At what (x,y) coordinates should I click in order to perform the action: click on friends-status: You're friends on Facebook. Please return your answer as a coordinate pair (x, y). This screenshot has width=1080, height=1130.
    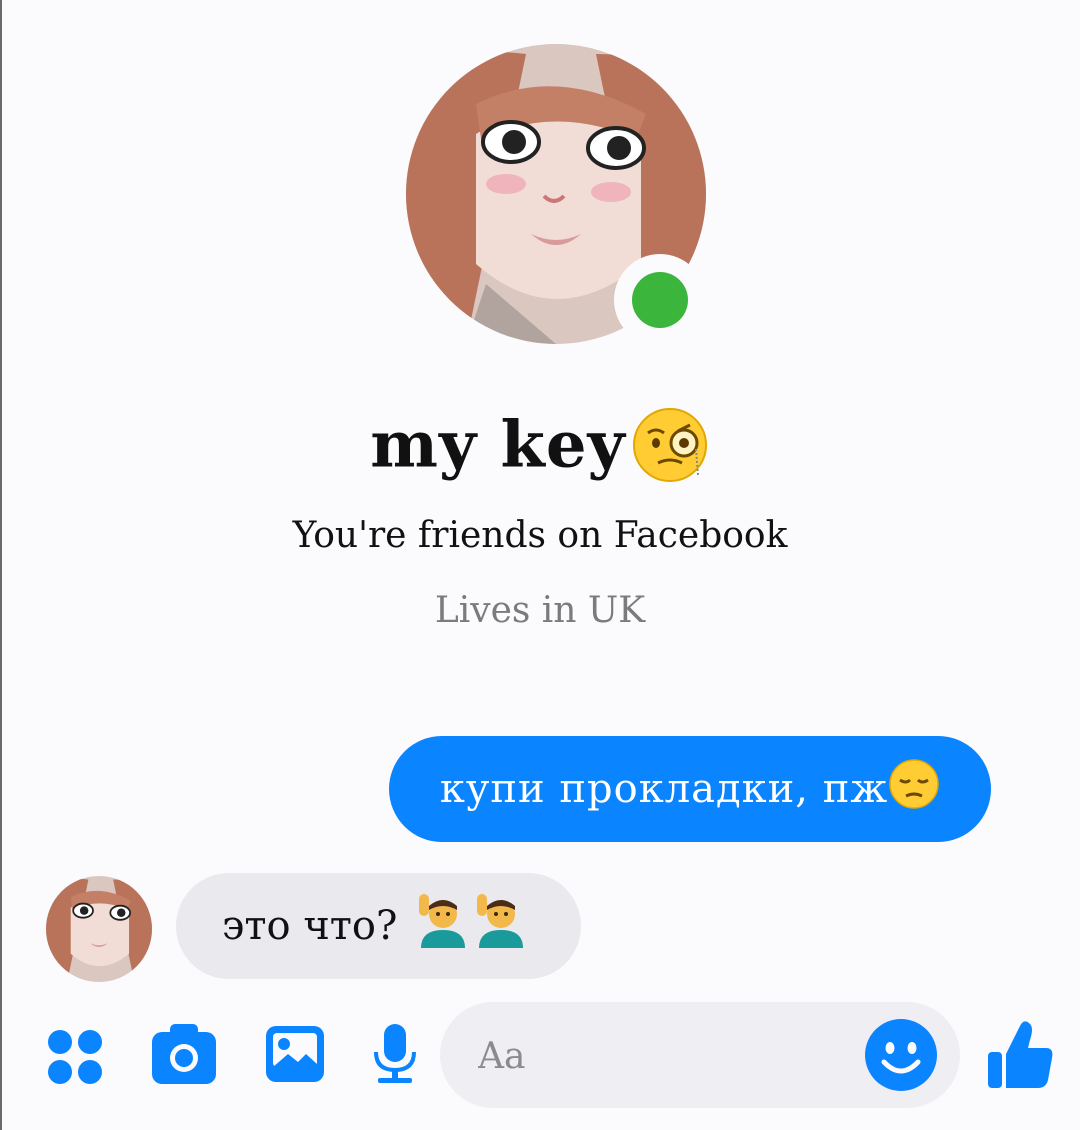
    Looking at the image, I should click on (540, 535).